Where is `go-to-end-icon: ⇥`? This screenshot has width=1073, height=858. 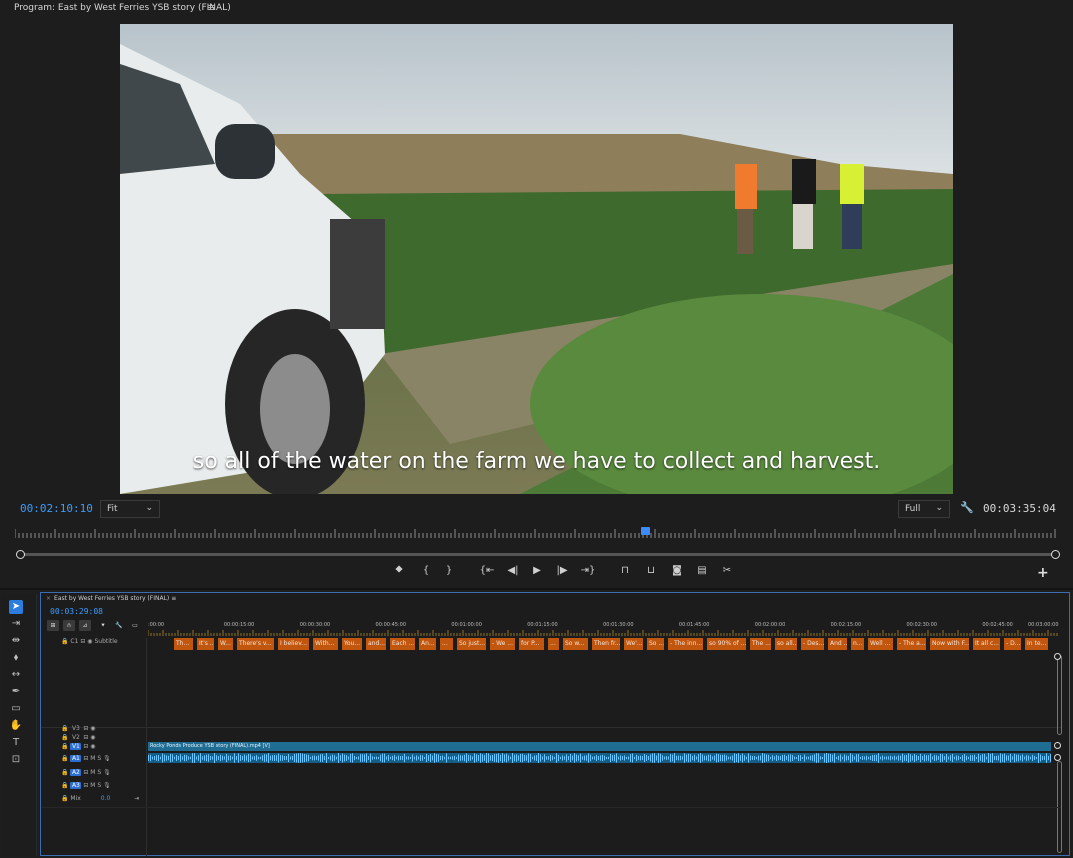 go-to-end-icon: ⇥ is located at coordinates (136, 798).